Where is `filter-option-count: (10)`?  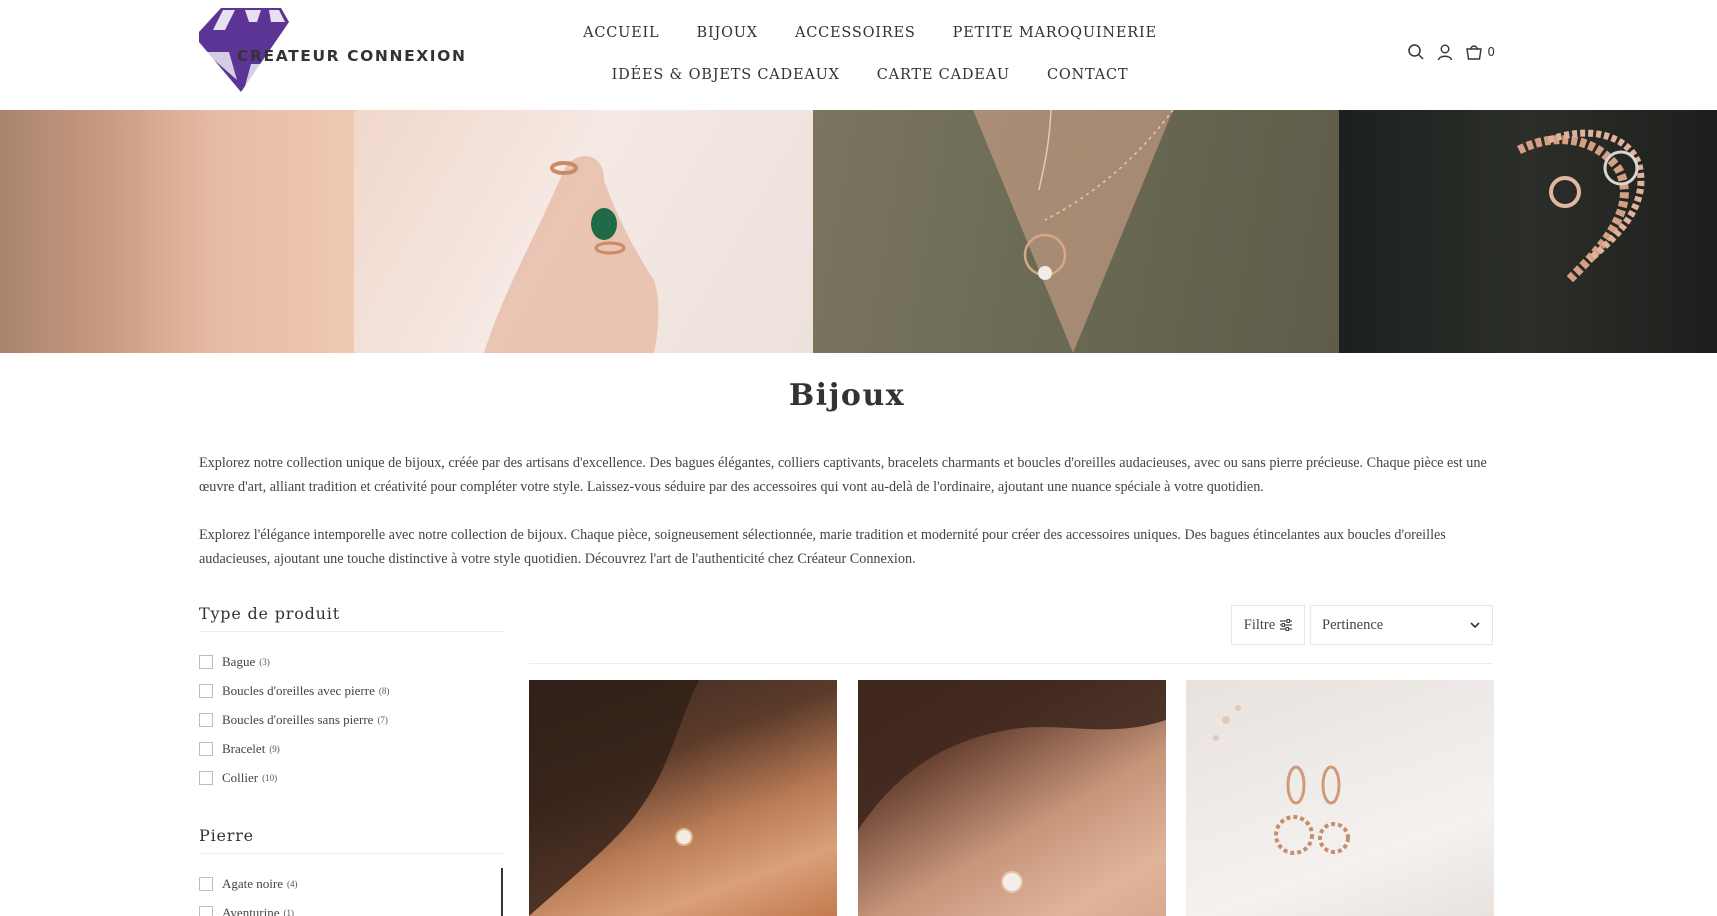
filter-option-count: (10) is located at coordinates (270, 777).